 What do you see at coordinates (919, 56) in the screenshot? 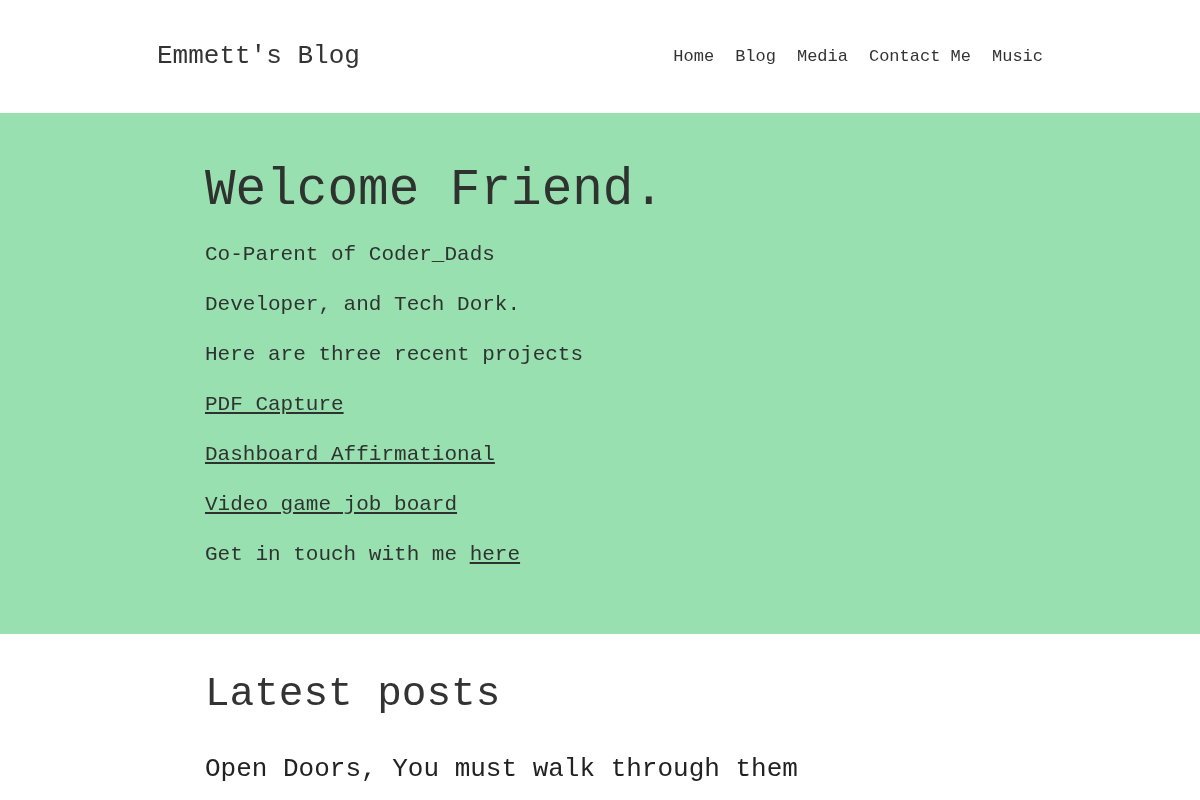
I see `nav-link: Contact Me` at bounding box center [919, 56].